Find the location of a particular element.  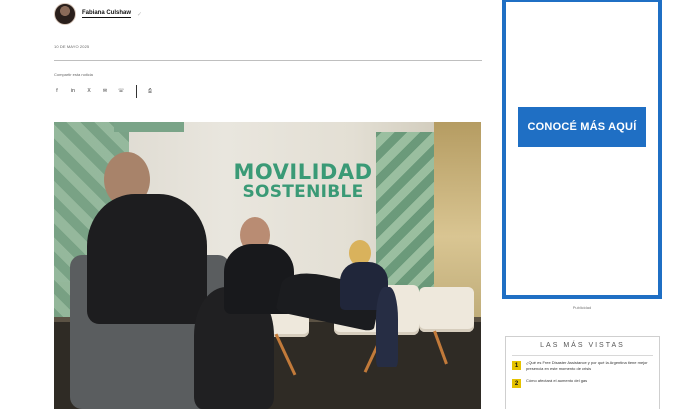

speaker-right-legs is located at coordinates (387, 327).